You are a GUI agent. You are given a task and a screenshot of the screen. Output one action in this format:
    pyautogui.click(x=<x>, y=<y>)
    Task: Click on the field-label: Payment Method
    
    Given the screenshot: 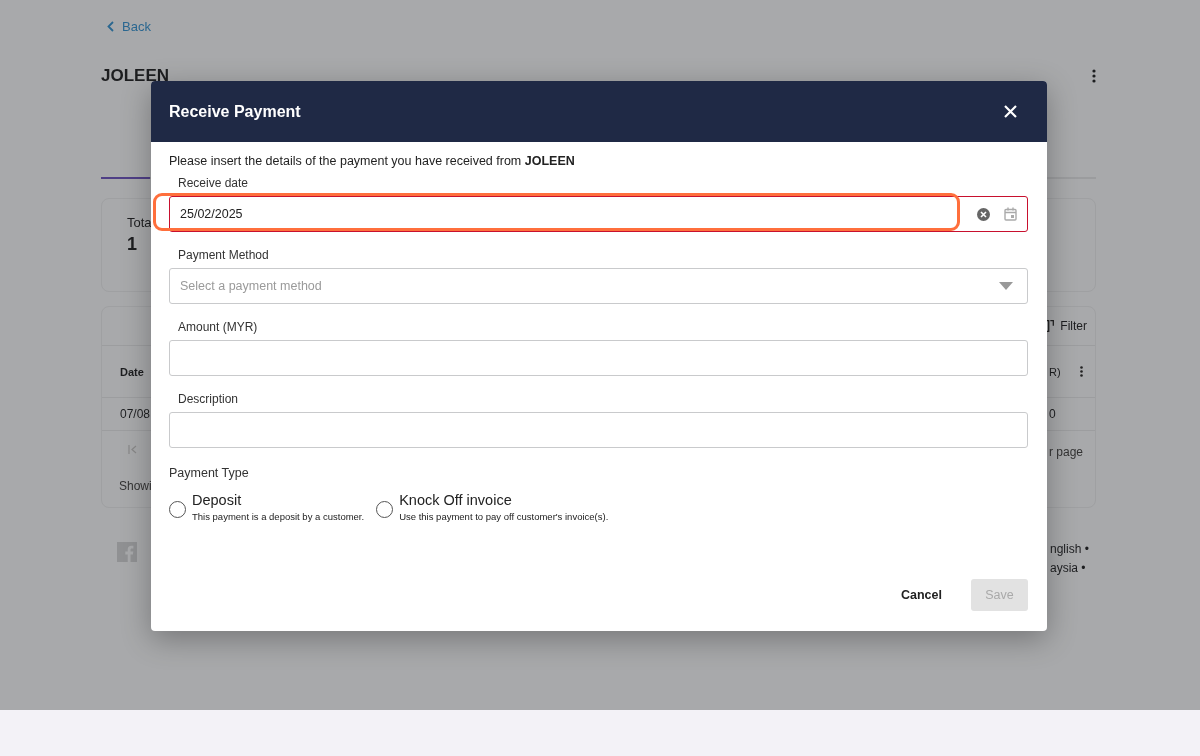 What is the action you would take?
    pyautogui.click(x=223, y=255)
    